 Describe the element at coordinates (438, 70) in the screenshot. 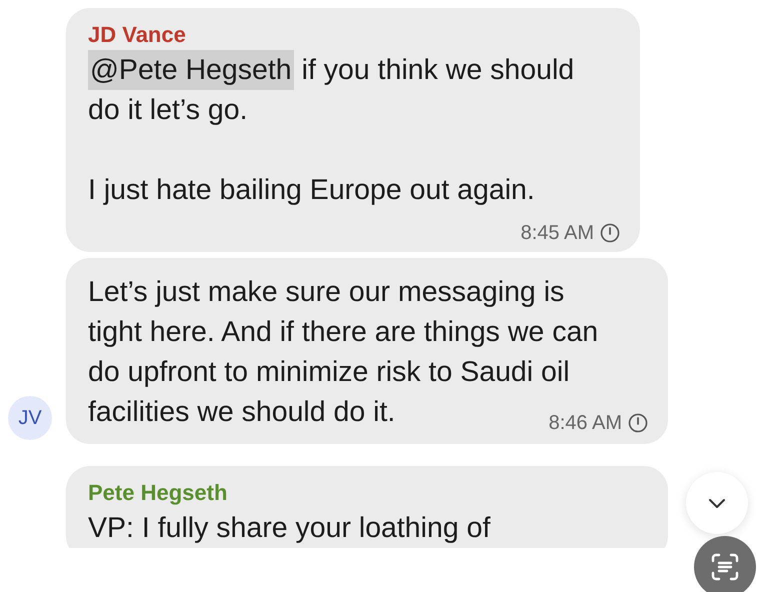

I see `message-text: if you think we should` at that location.